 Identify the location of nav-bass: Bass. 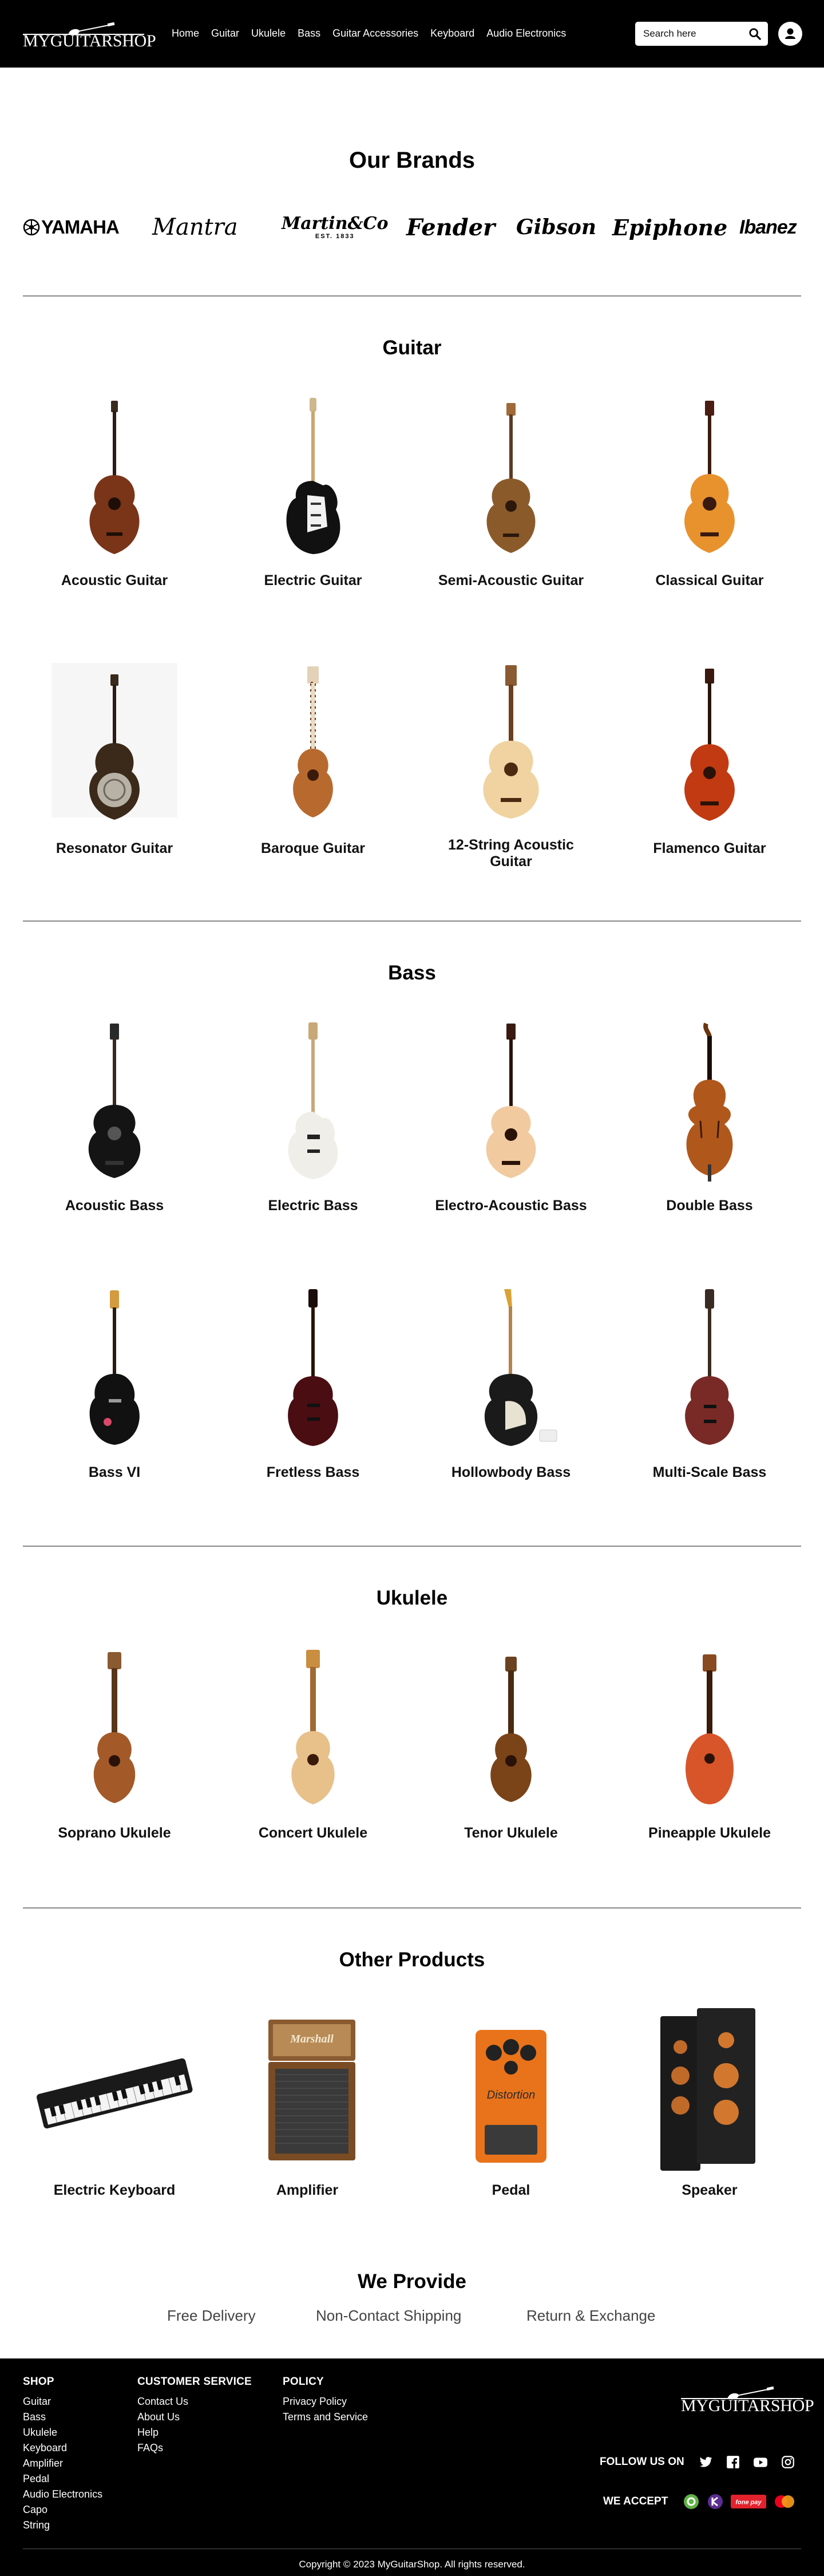
(309, 33).